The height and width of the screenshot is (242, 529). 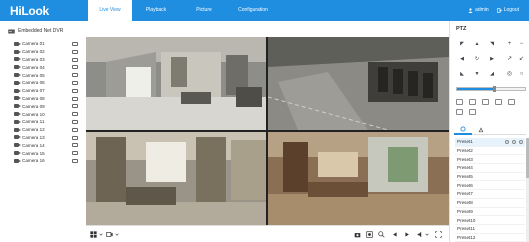 I want to click on zoom-in-button: +, so click(x=509, y=44).